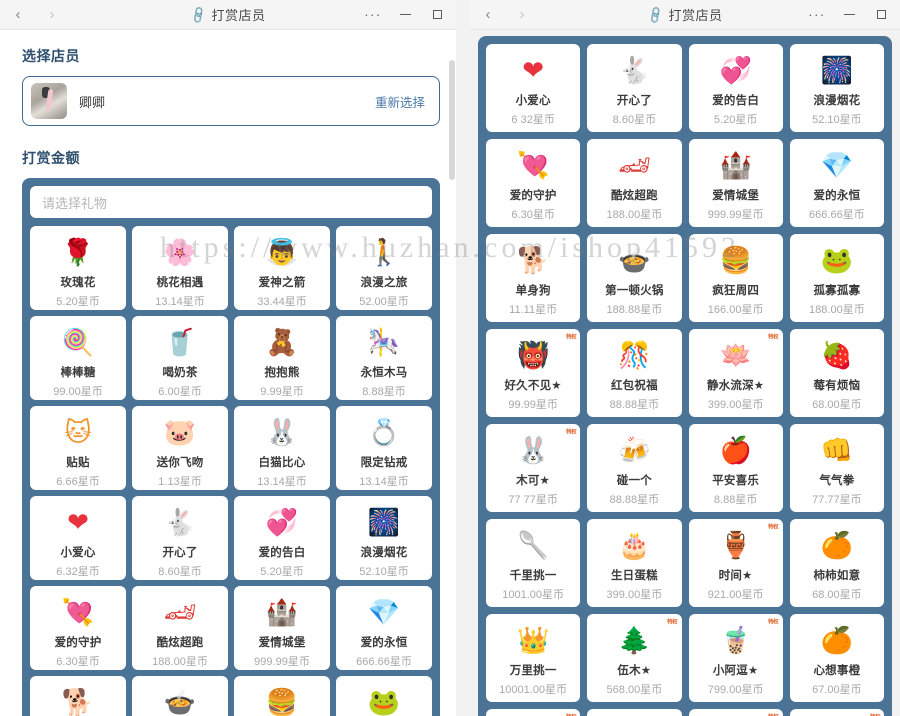 This screenshot has width=900, height=716. What do you see at coordinates (735, 373) in the screenshot?
I see `gift-card: 特权 🪷 静水流深★ 399.00星币` at bounding box center [735, 373].